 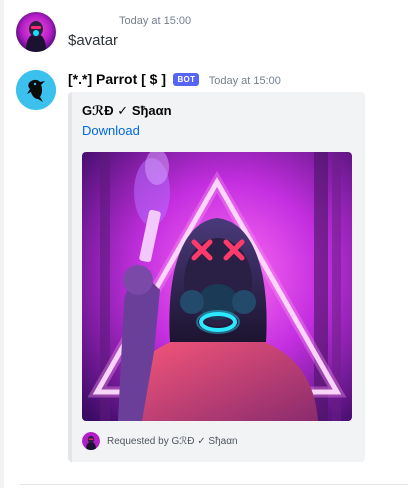 I want to click on embed-title: GℛĐ ✓ Sђaαn, so click(x=127, y=110).